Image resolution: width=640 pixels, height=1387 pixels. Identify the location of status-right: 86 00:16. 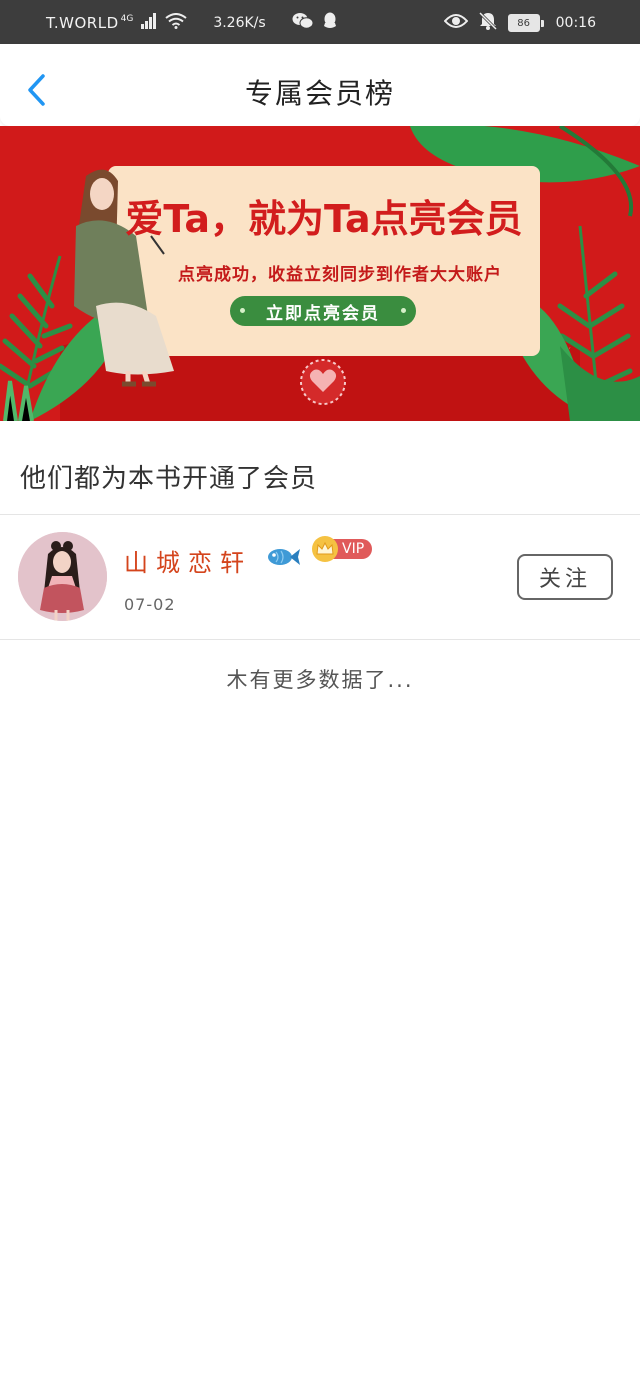
(519, 23).